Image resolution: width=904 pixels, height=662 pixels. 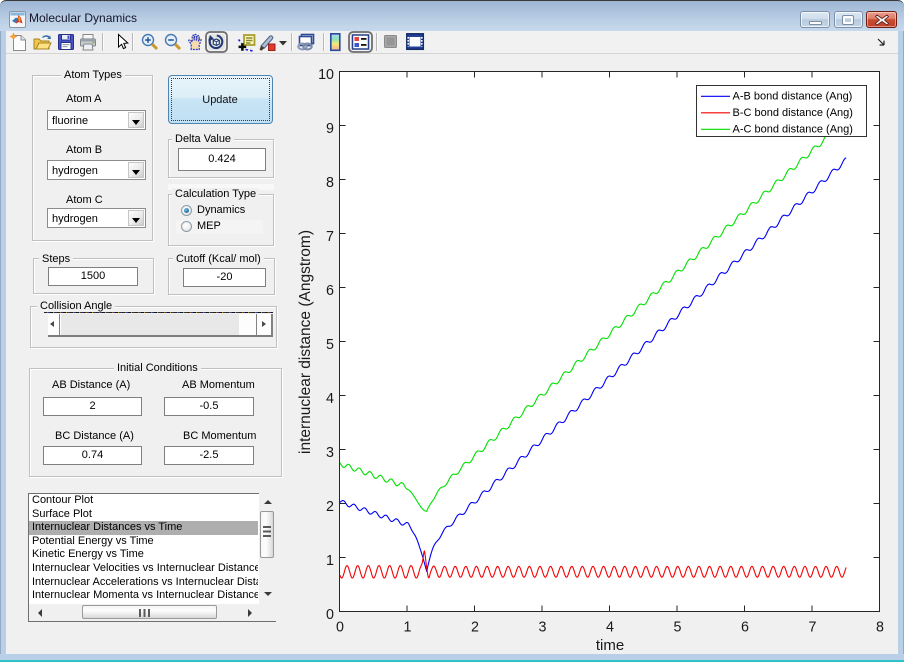 What do you see at coordinates (326, 75) in the screenshot?
I see `svg-text: 10` at bounding box center [326, 75].